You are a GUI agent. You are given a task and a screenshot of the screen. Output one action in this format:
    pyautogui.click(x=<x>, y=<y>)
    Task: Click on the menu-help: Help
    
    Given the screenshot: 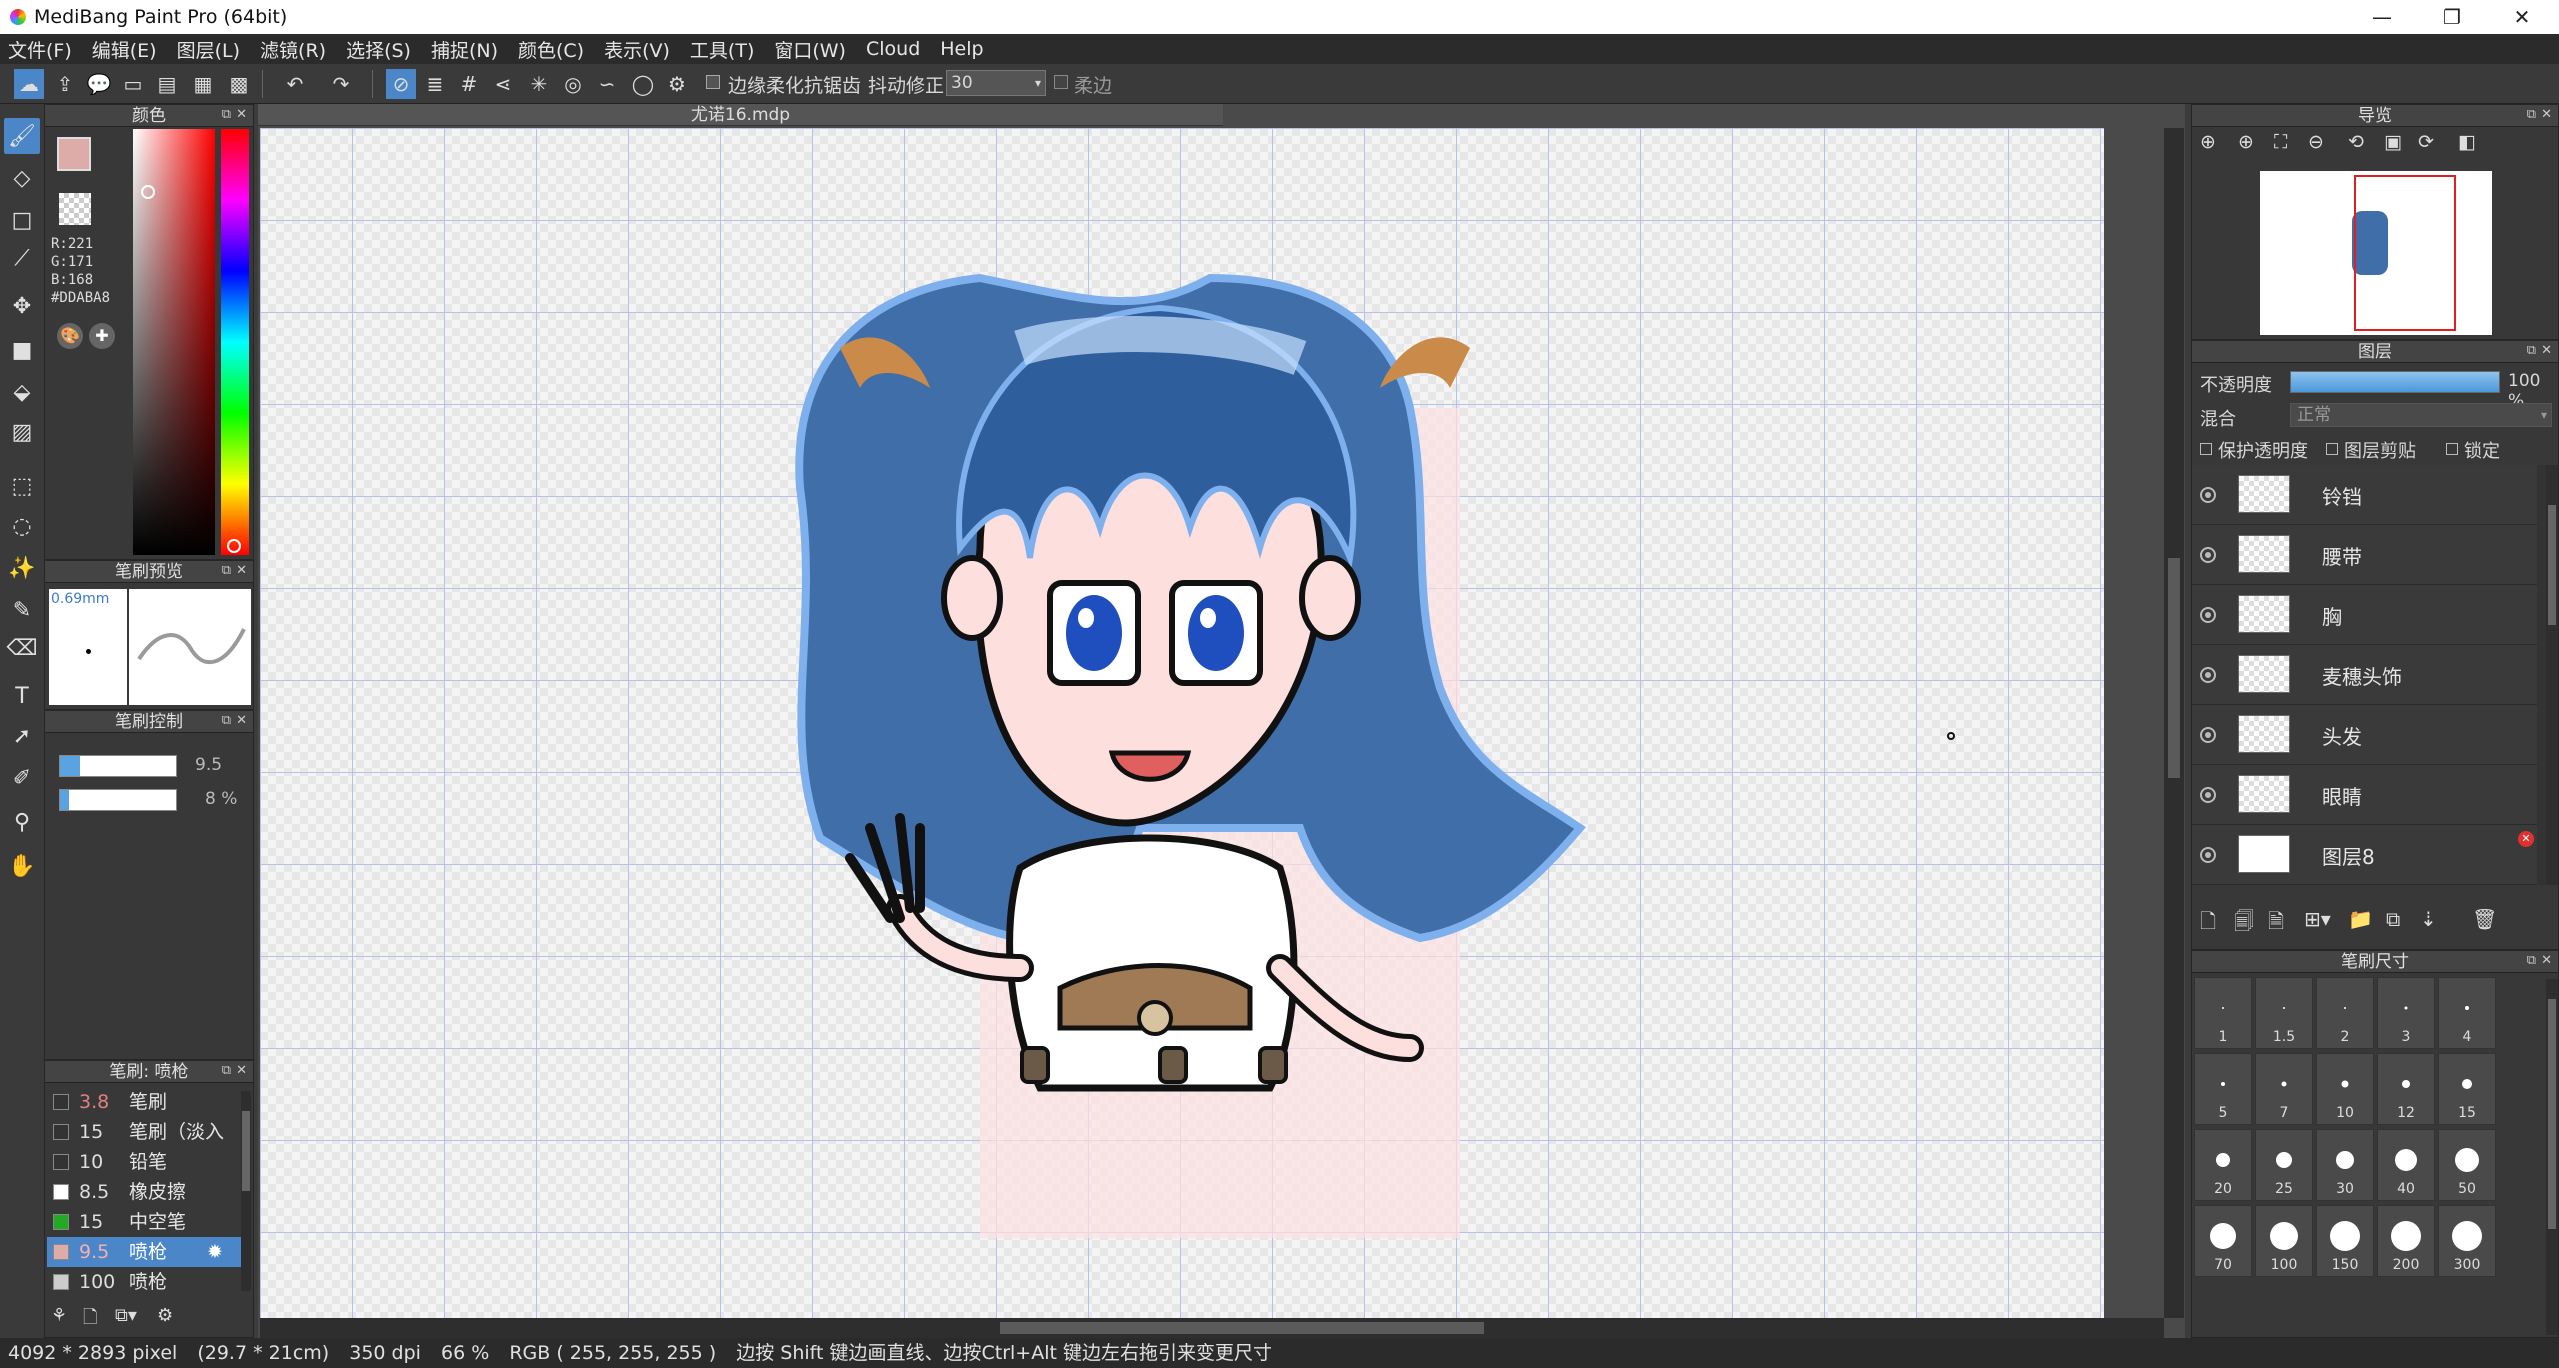 What is the action you would take?
    pyautogui.click(x=961, y=49)
    